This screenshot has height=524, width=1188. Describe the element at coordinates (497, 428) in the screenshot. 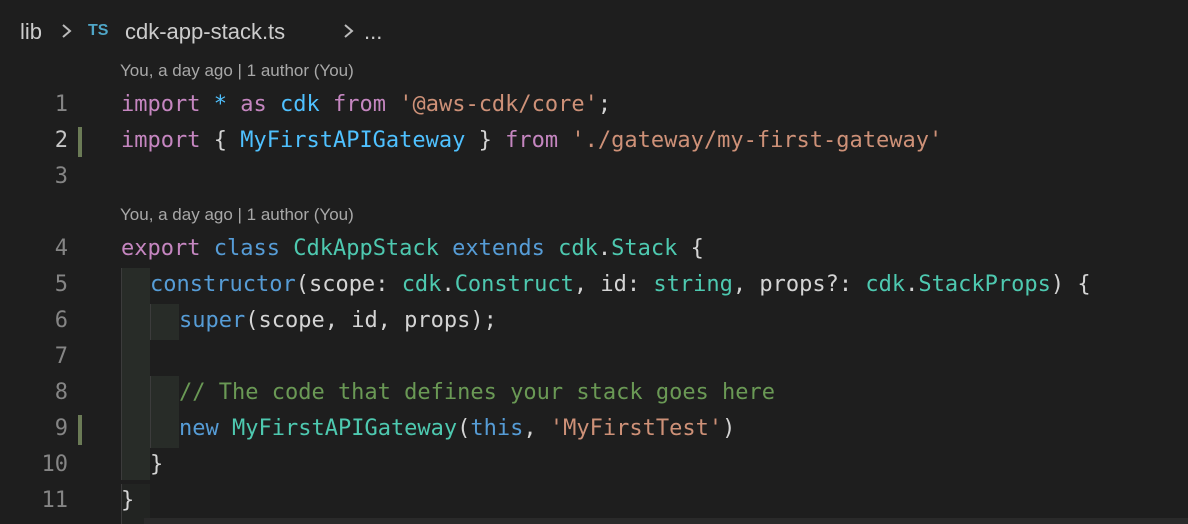

I see `keyword-this: this` at that location.